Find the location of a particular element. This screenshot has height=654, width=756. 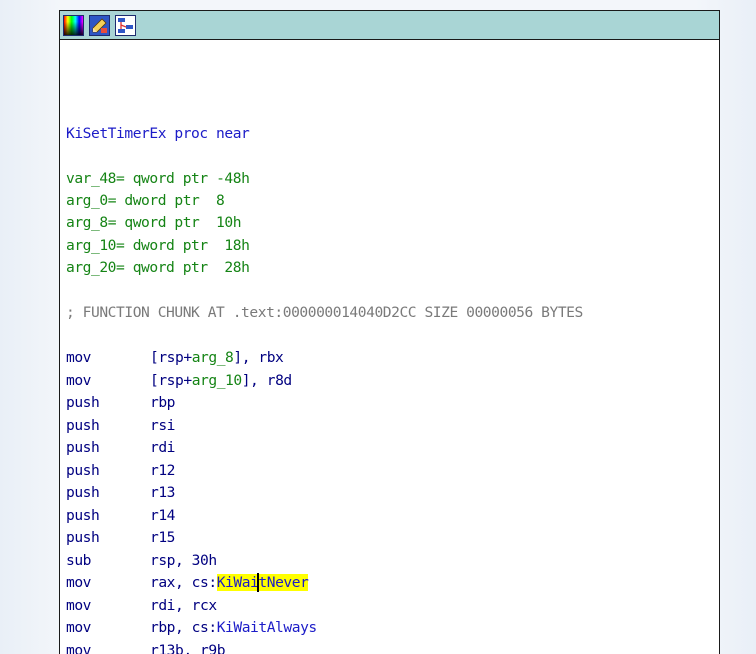

node-title-bar is located at coordinates (389, 25).